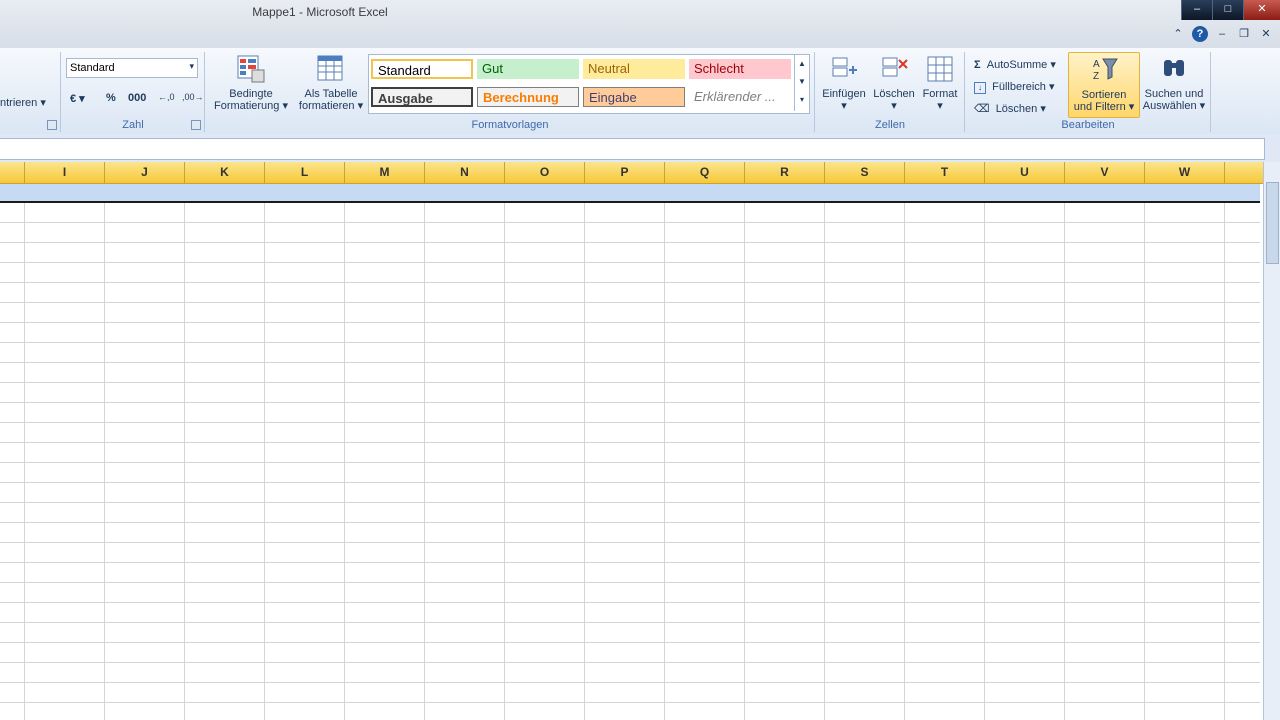 This screenshot has width=1280, height=720. Describe the element at coordinates (1244, 34) in the screenshot. I see `workbook-restore-icon: ❐` at that location.